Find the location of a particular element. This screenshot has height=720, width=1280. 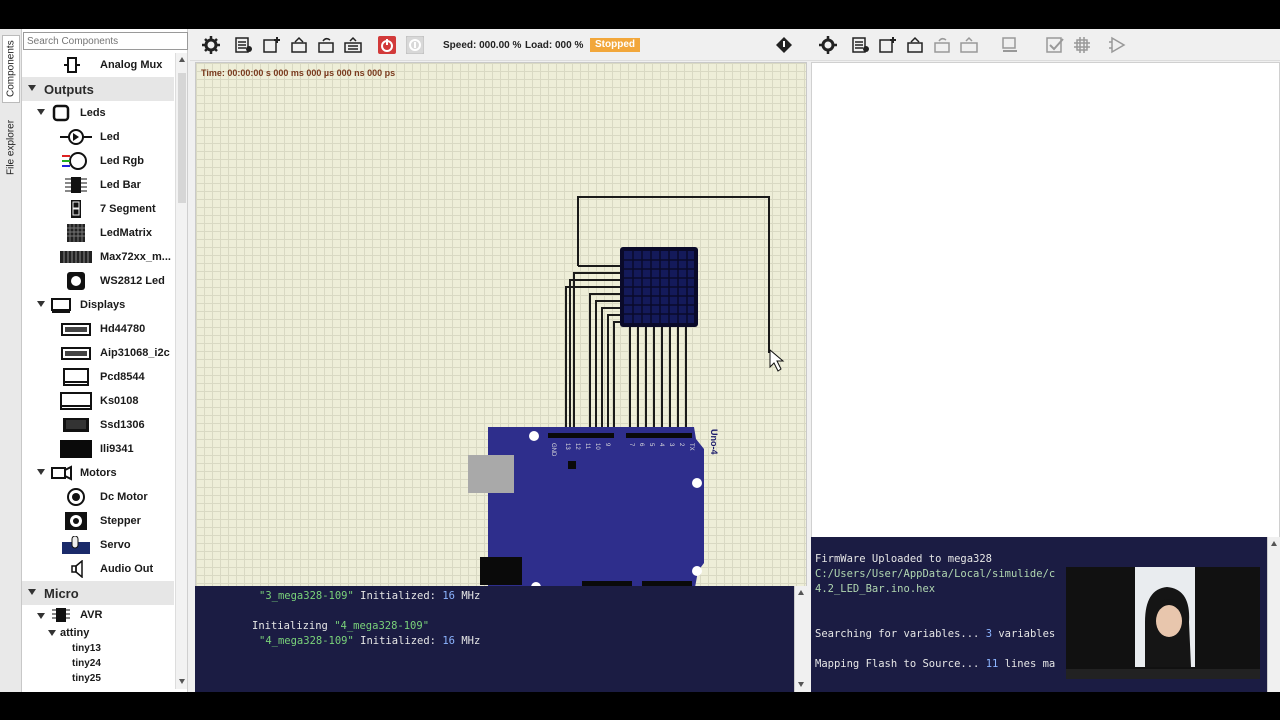

stepper-icon is located at coordinates (73, 521).